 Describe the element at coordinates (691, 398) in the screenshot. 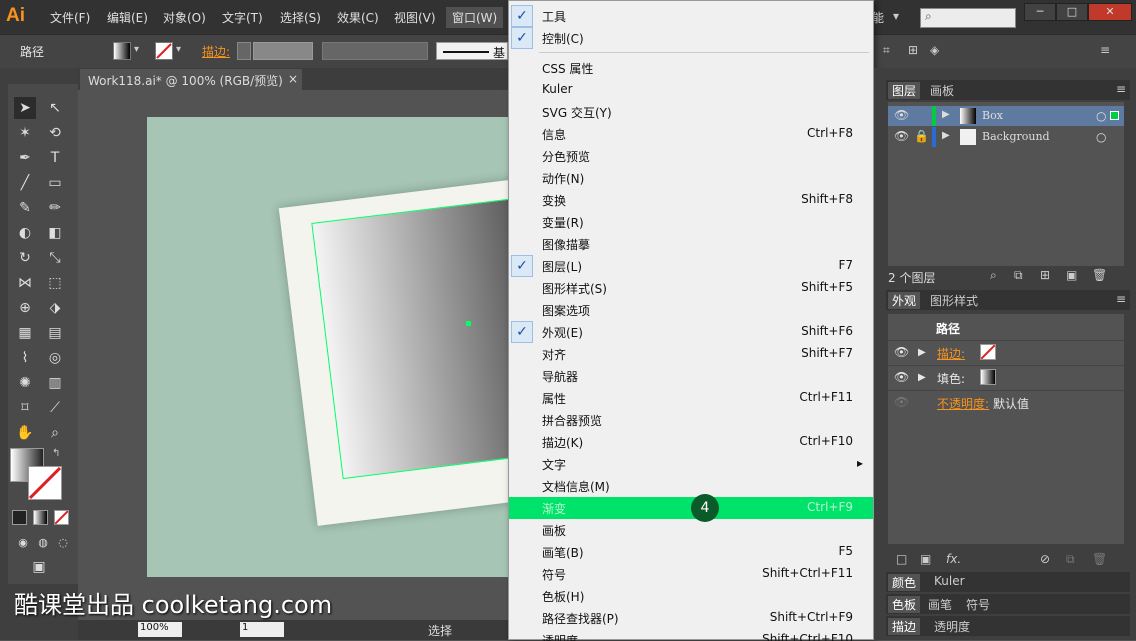

I see `menu-item-attributes: 属性 Ctrl+F11` at that location.